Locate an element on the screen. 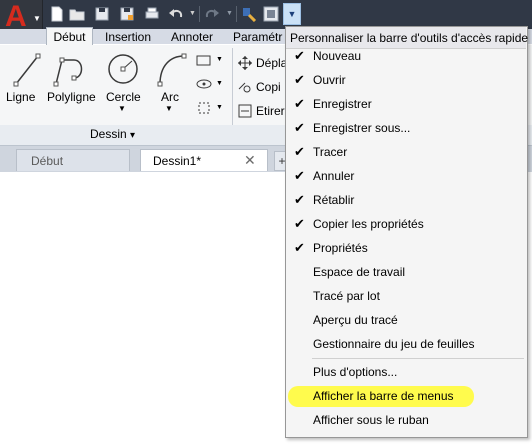  tab-annoter: Annoter is located at coordinates (192, 37).